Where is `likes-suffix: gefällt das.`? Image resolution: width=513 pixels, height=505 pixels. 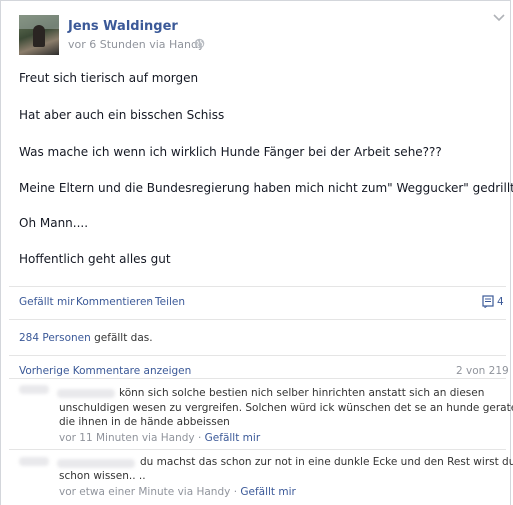
likes-suffix: gefällt das. is located at coordinates (121, 338).